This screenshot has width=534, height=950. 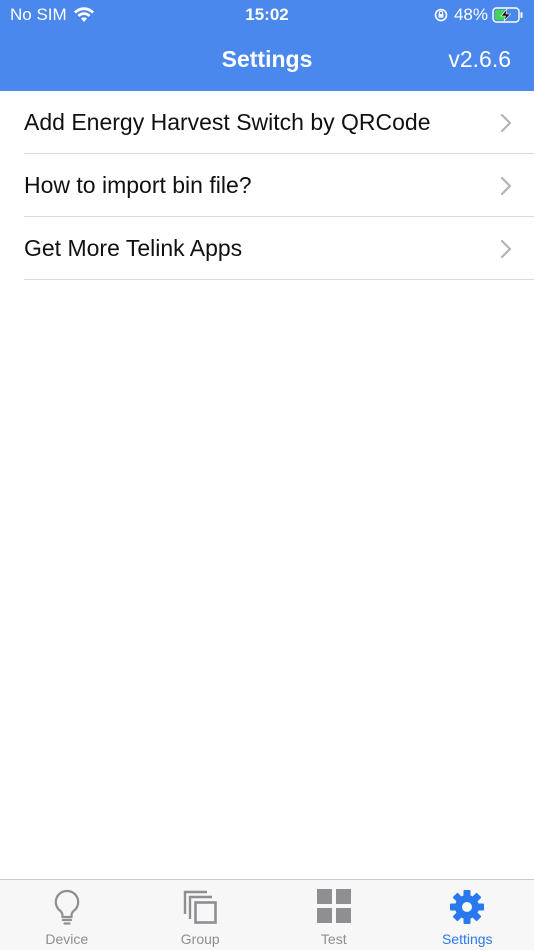 What do you see at coordinates (227, 121) in the screenshot?
I see `settings-item-label: Add Energy Harvest Switch by QRCode` at bounding box center [227, 121].